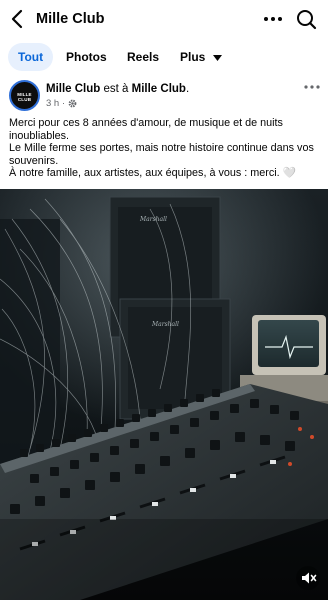 The width and height of the screenshot is (328, 600). I want to click on post-meta: 3 h ·, so click(61, 103).